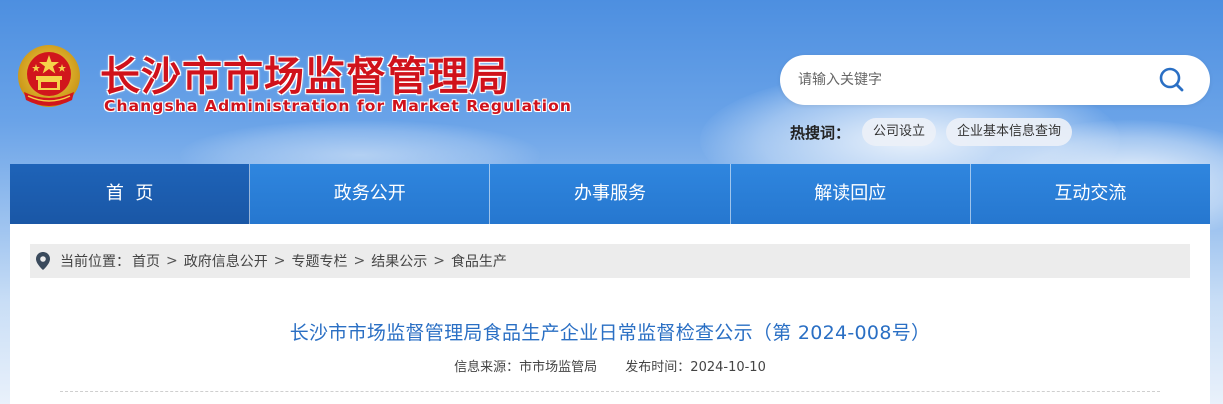  I want to click on nav-item-interaction: 互动交流, so click(1090, 194).